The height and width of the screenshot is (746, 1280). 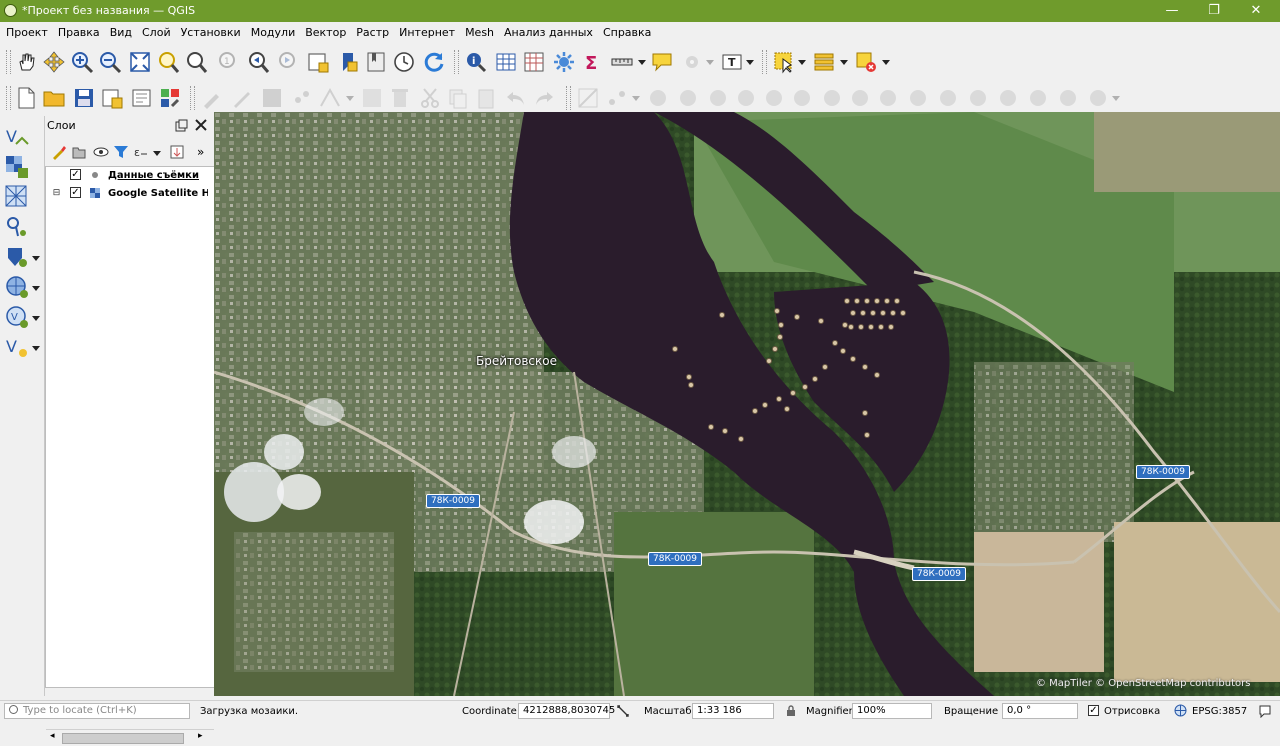 I want to click on menu-edit: Правка, so click(x=79, y=33).